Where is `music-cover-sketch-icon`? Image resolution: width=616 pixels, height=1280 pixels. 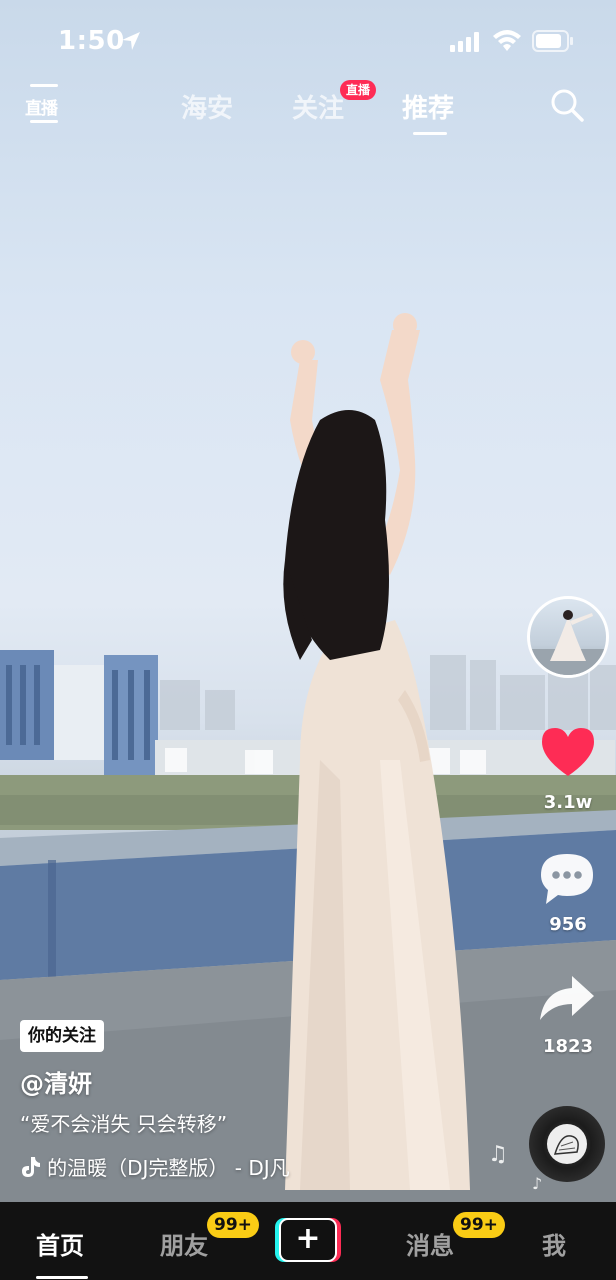 music-cover-sketch-icon is located at coordinates (566, 1145).